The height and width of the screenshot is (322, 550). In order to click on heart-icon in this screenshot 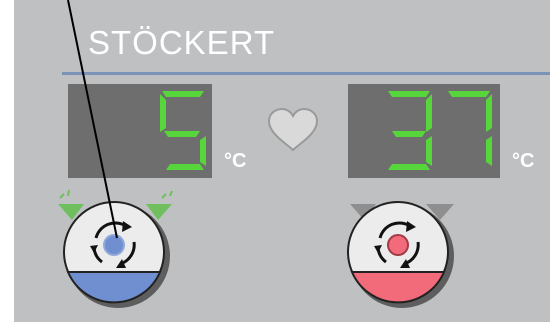, I will do `click(293, 130)`.